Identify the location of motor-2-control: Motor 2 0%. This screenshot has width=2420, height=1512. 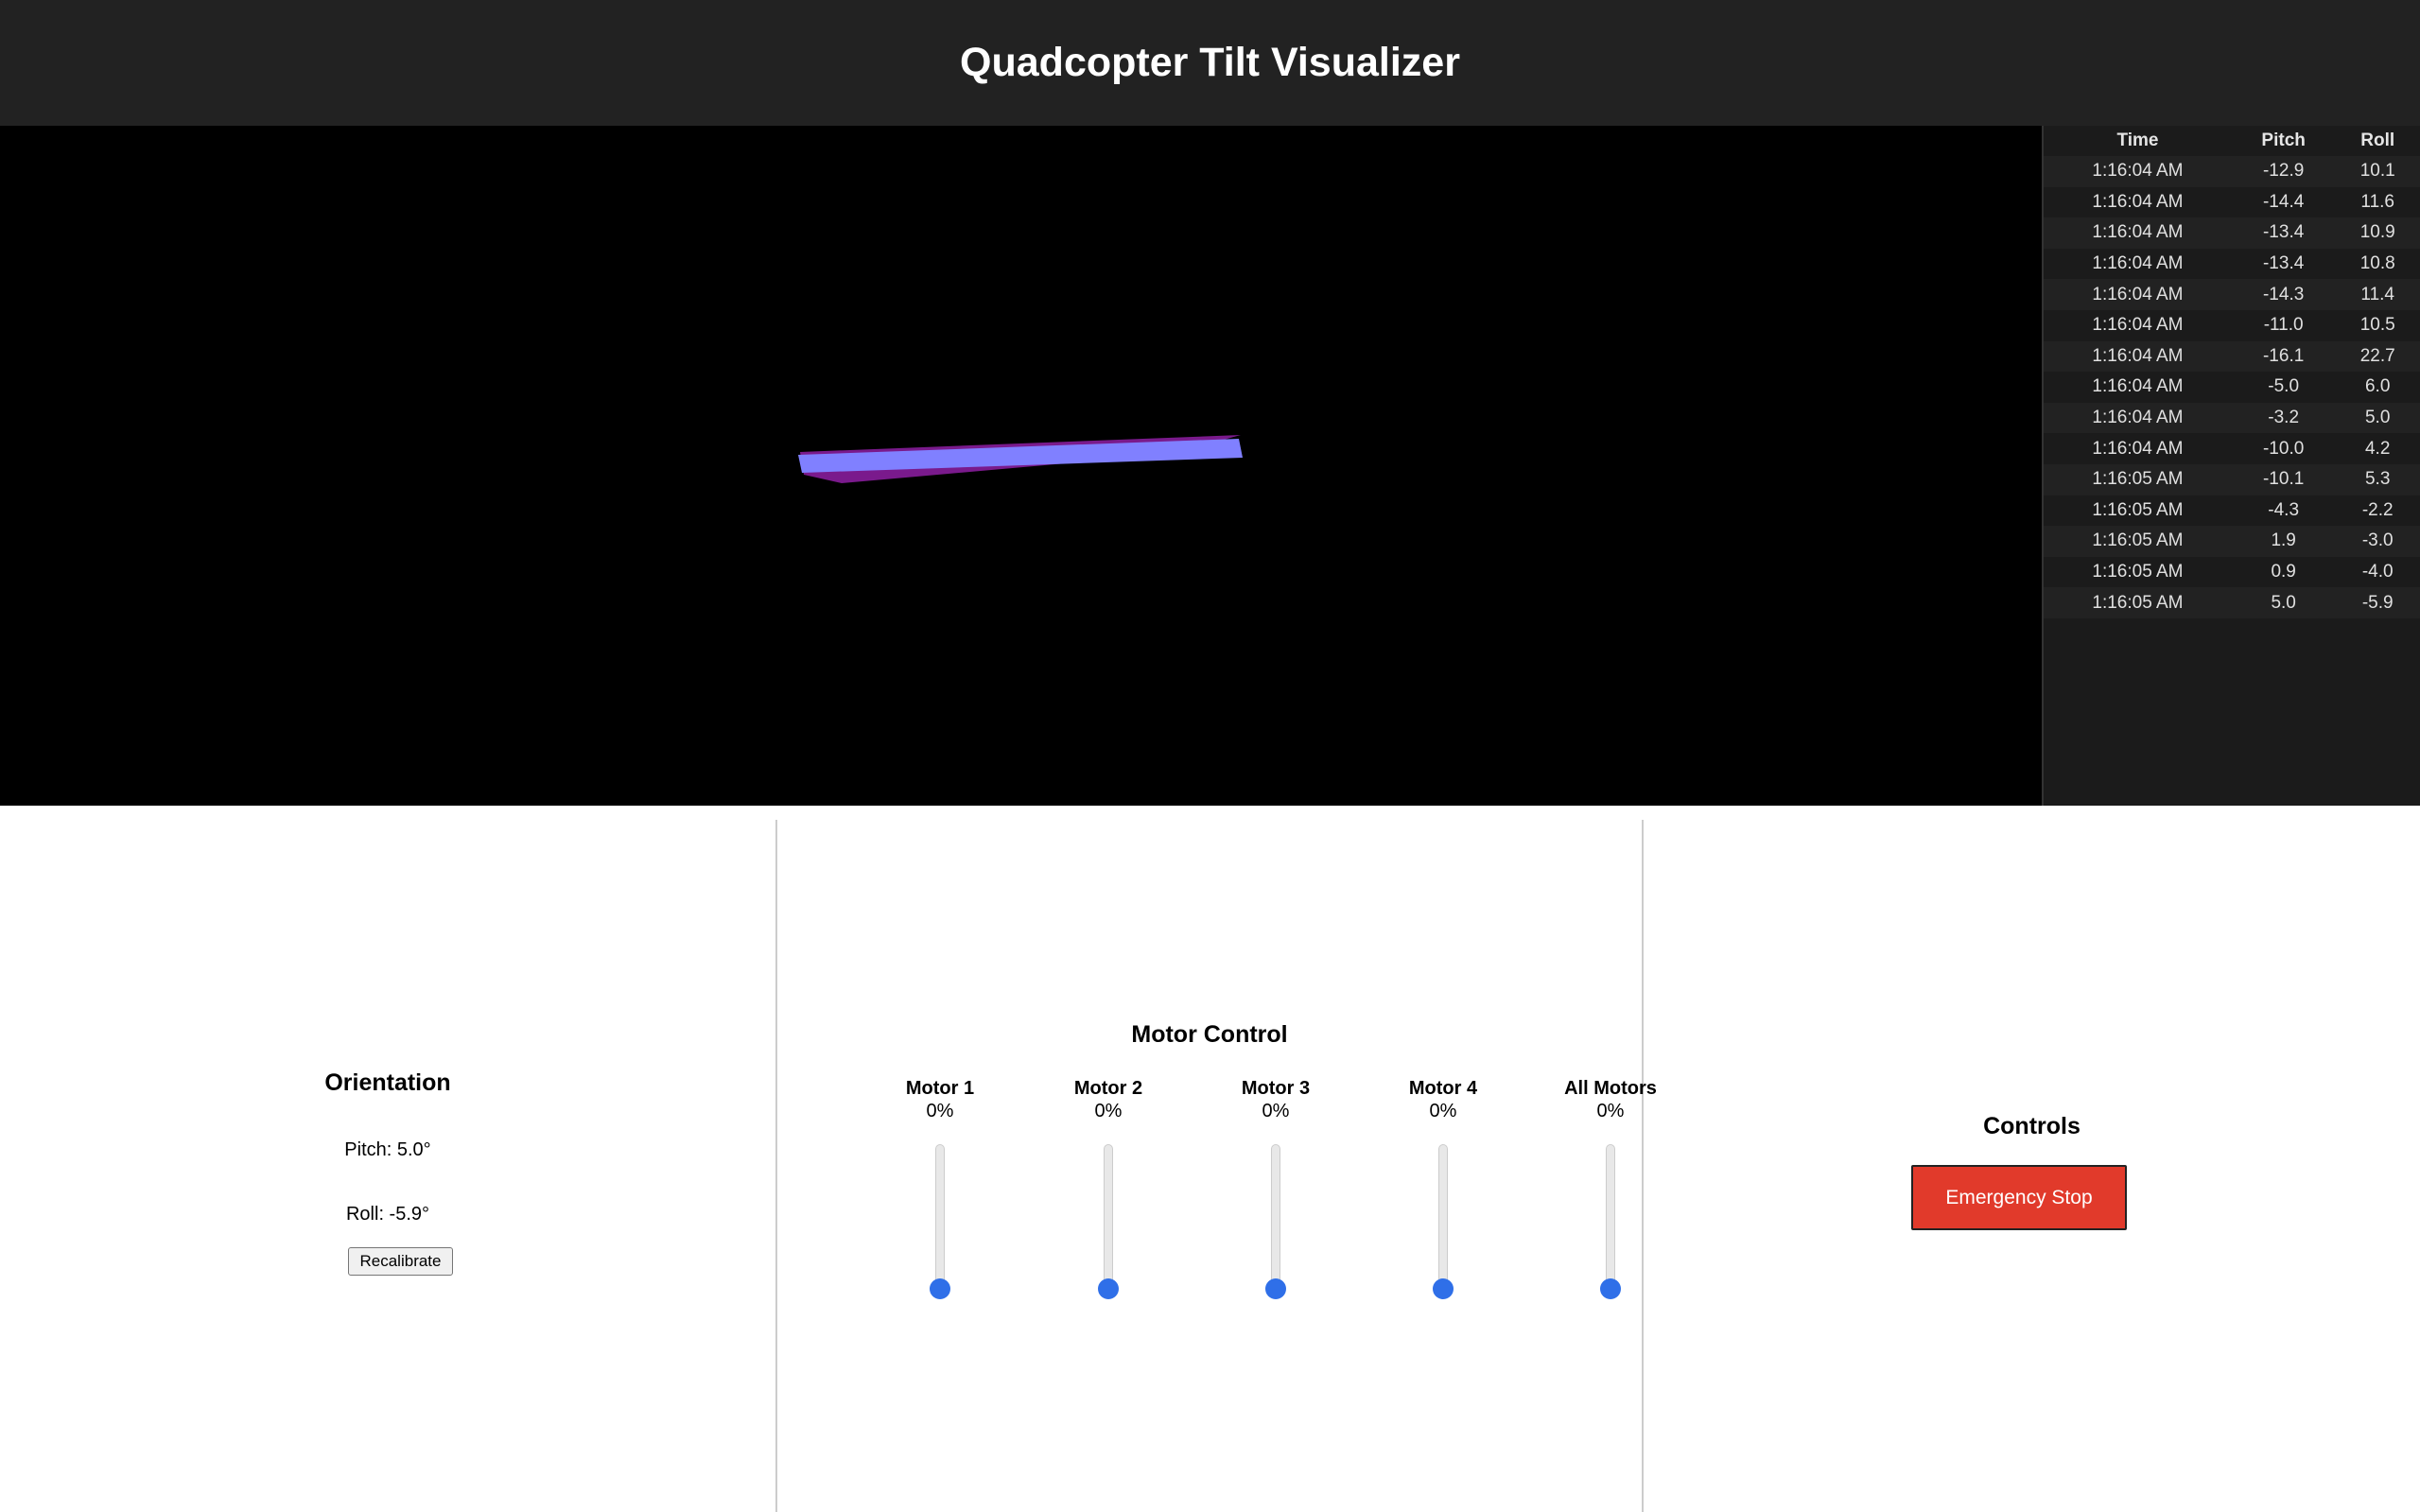
(1108, 1188).